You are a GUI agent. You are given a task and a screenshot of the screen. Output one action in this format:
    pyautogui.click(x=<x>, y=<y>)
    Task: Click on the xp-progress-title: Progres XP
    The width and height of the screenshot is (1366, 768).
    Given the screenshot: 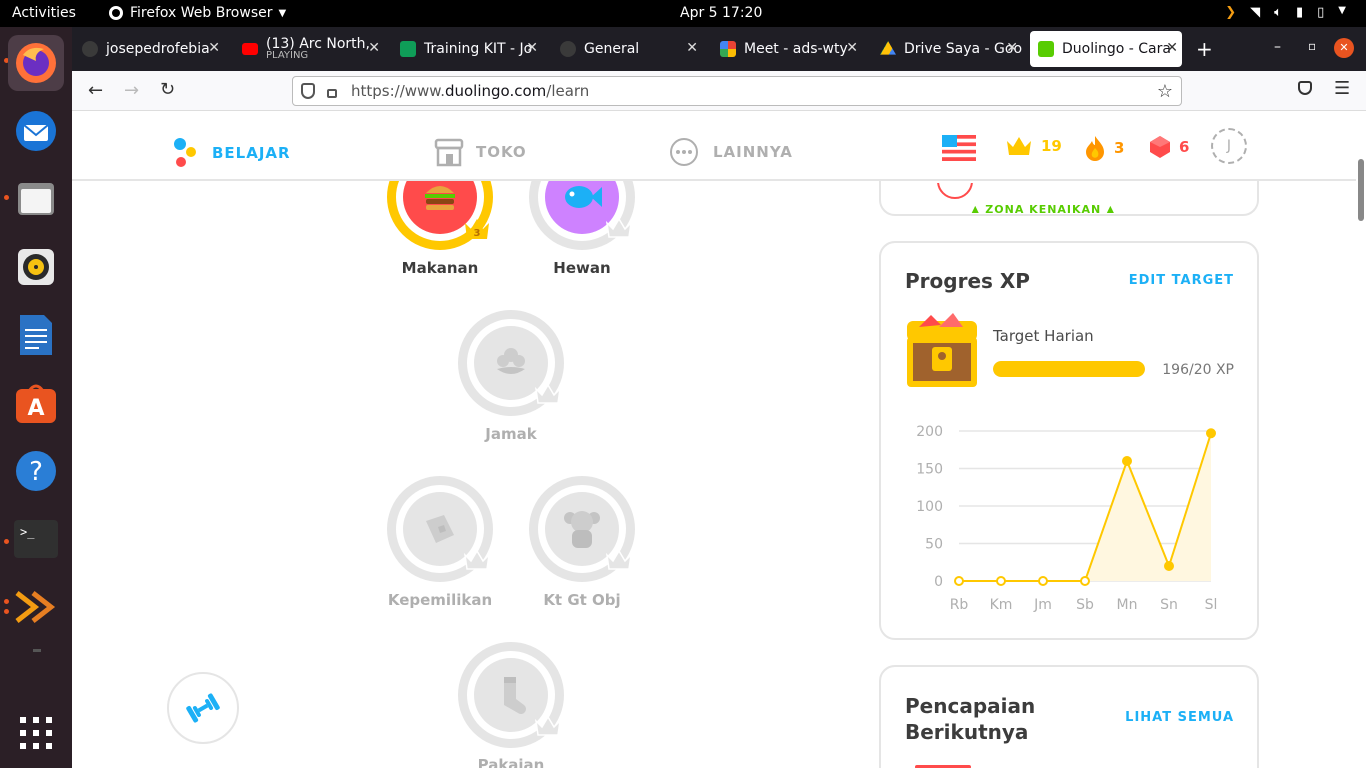 What is the action you would take?
    pyautogui.click(x=967, y=281)
    